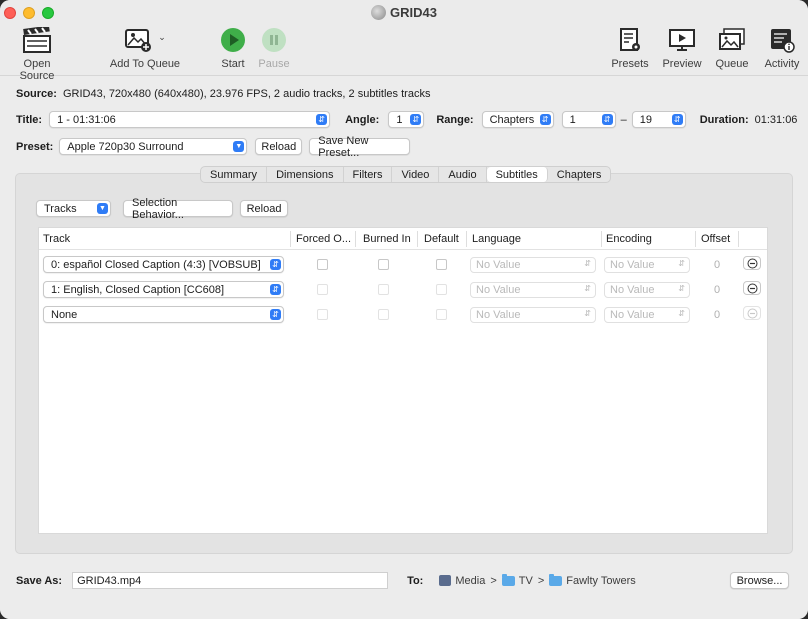 The height and width of the screenshot is (619, 808). Describe the element at coordinates (233, 48) in the screenshot. I see `start-button: Start` at that location.